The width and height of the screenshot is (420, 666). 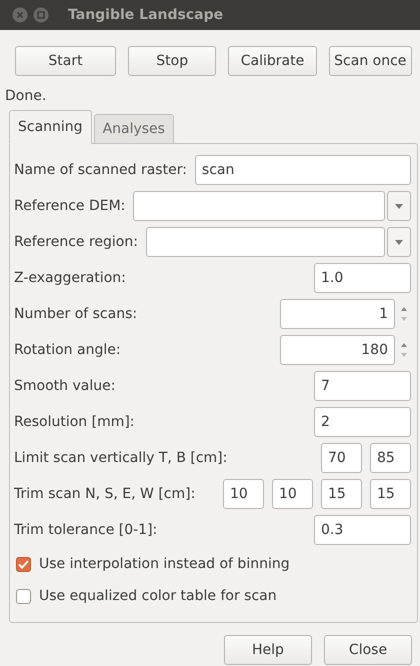 What do you see at coordinates (362, 422) in the screenshot?
I see `number-field: 2` at bounding box center [362, 422].